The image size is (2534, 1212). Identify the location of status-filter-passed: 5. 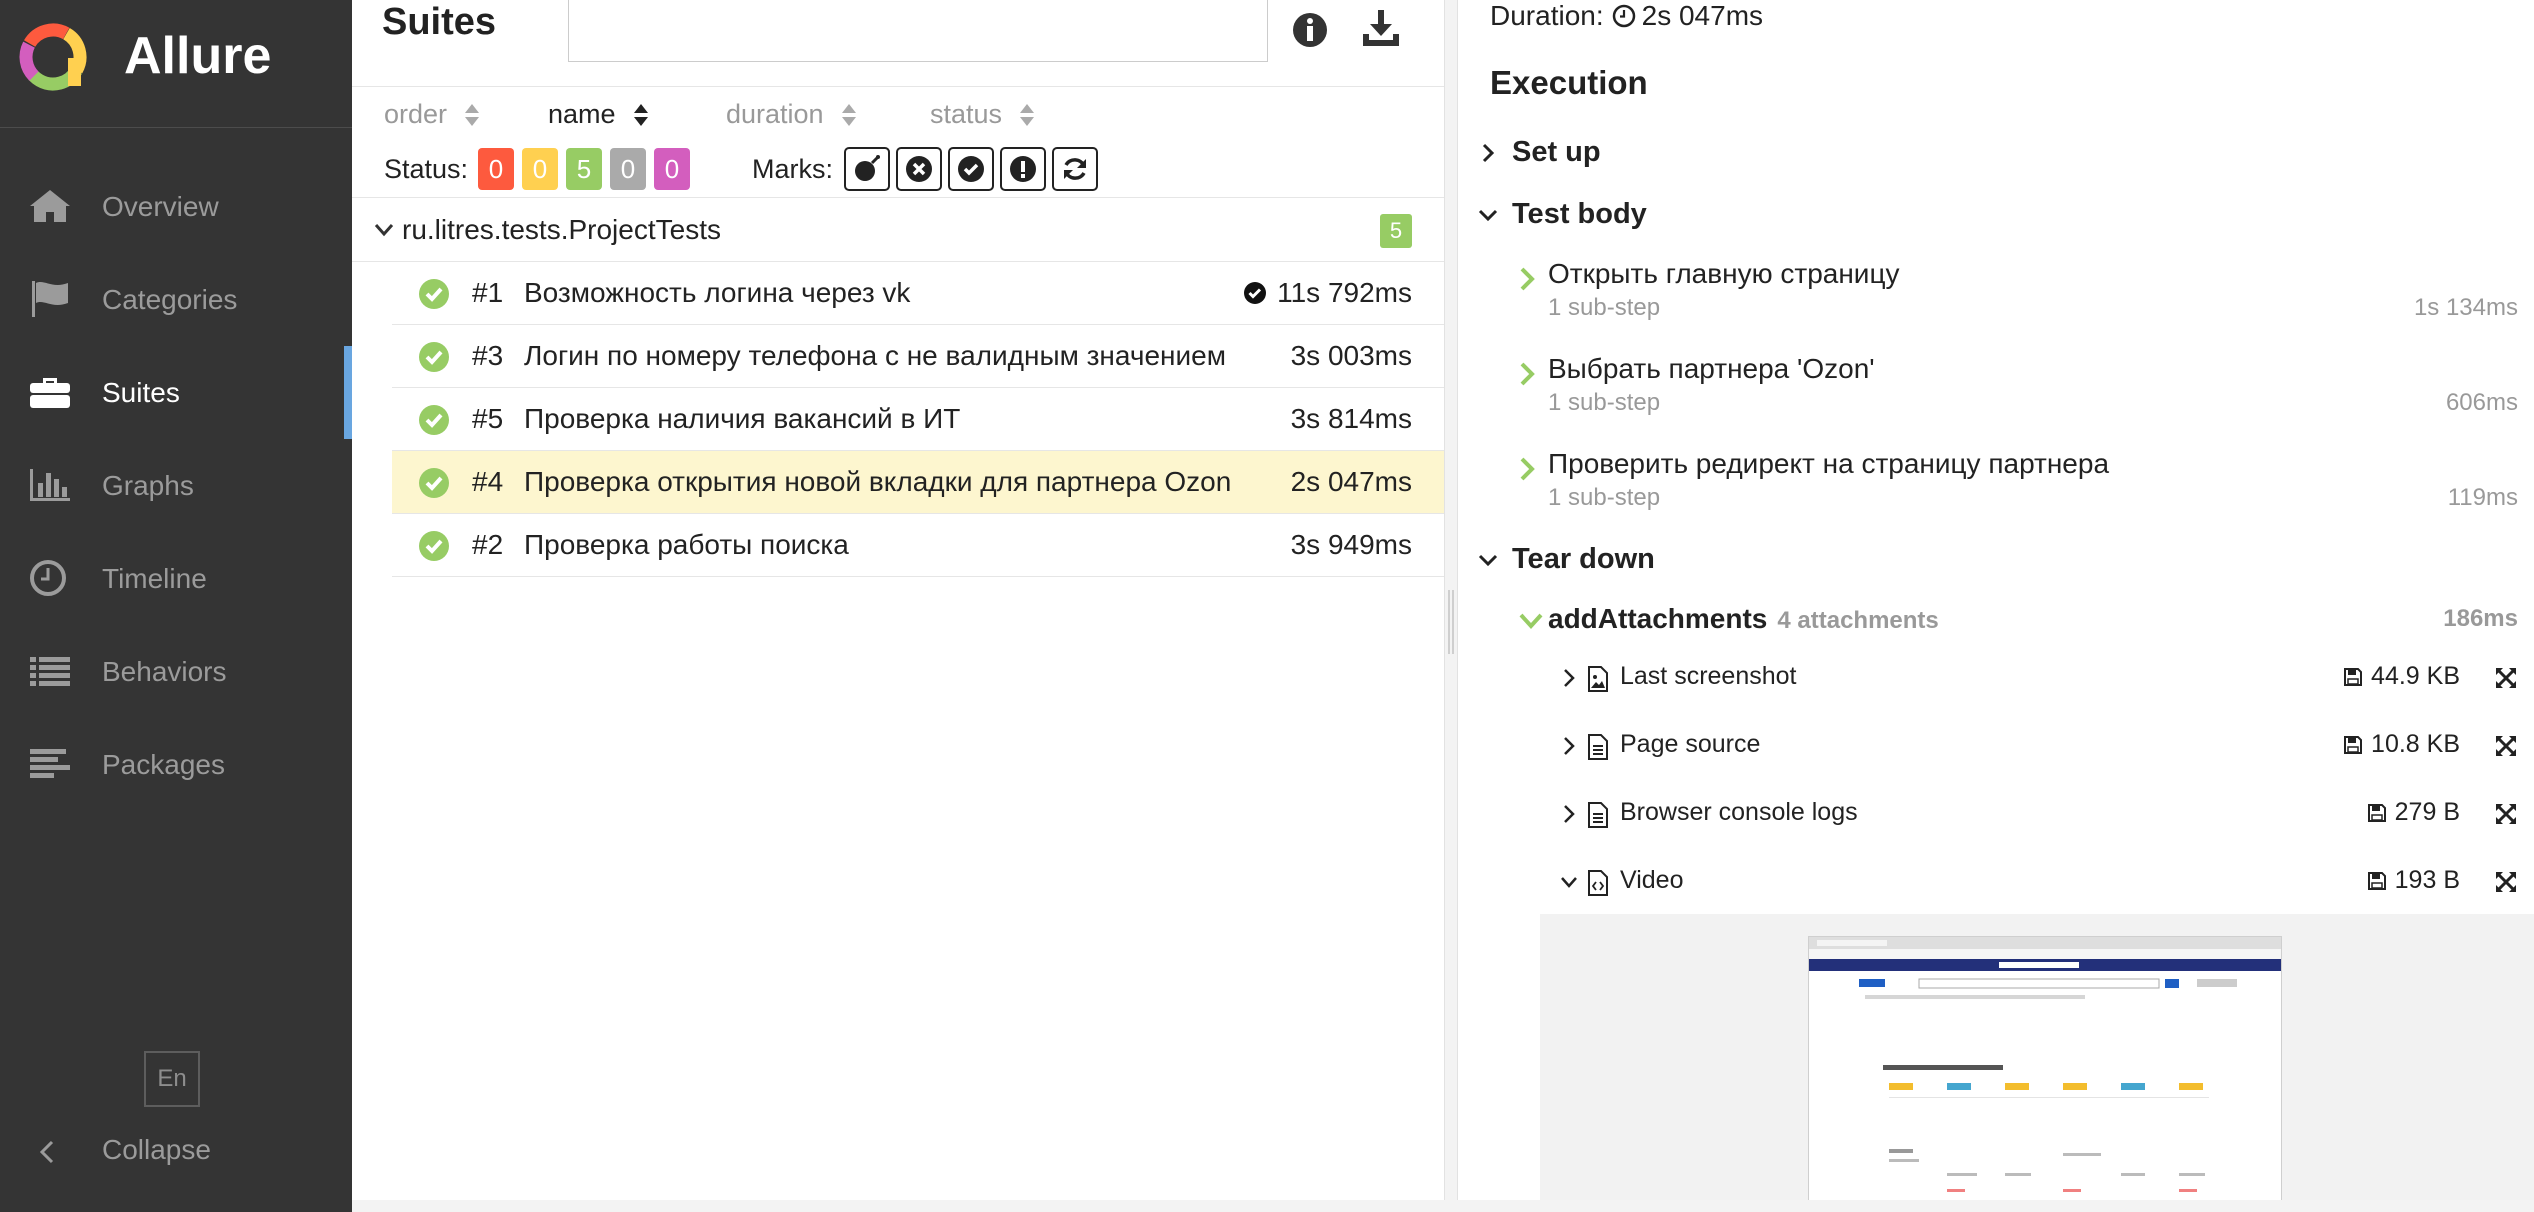
(584, 169).